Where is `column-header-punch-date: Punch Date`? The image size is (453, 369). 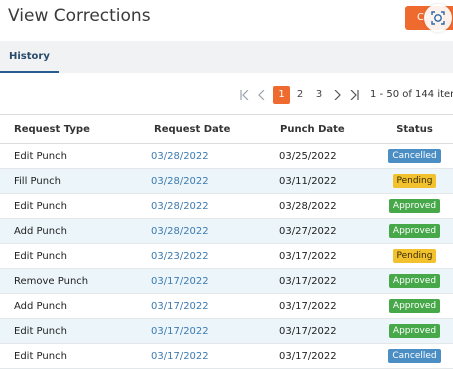 column-header-punch-date: Punch Date is located at coordinates (317, 129).